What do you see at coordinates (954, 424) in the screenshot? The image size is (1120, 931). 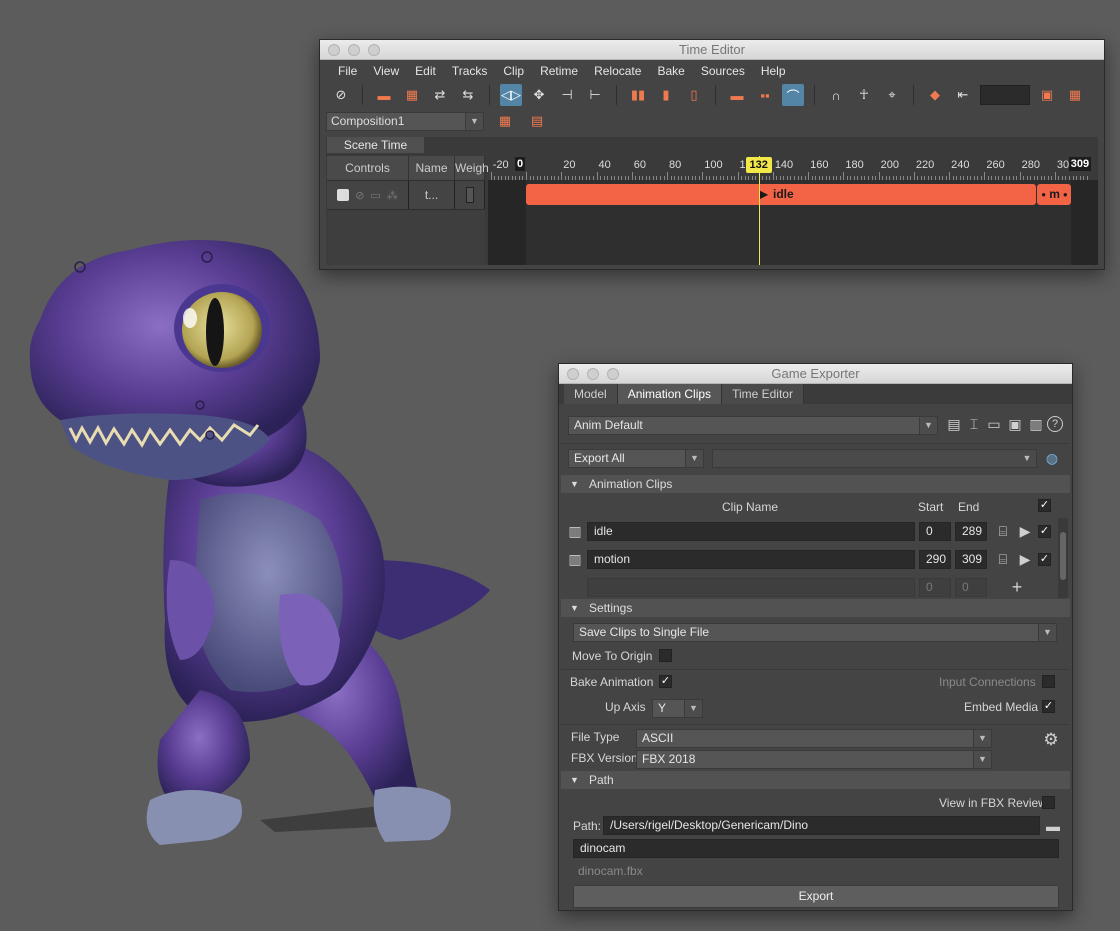 I see `new-preset-icon: ▤` at bounding box center [954, 424].